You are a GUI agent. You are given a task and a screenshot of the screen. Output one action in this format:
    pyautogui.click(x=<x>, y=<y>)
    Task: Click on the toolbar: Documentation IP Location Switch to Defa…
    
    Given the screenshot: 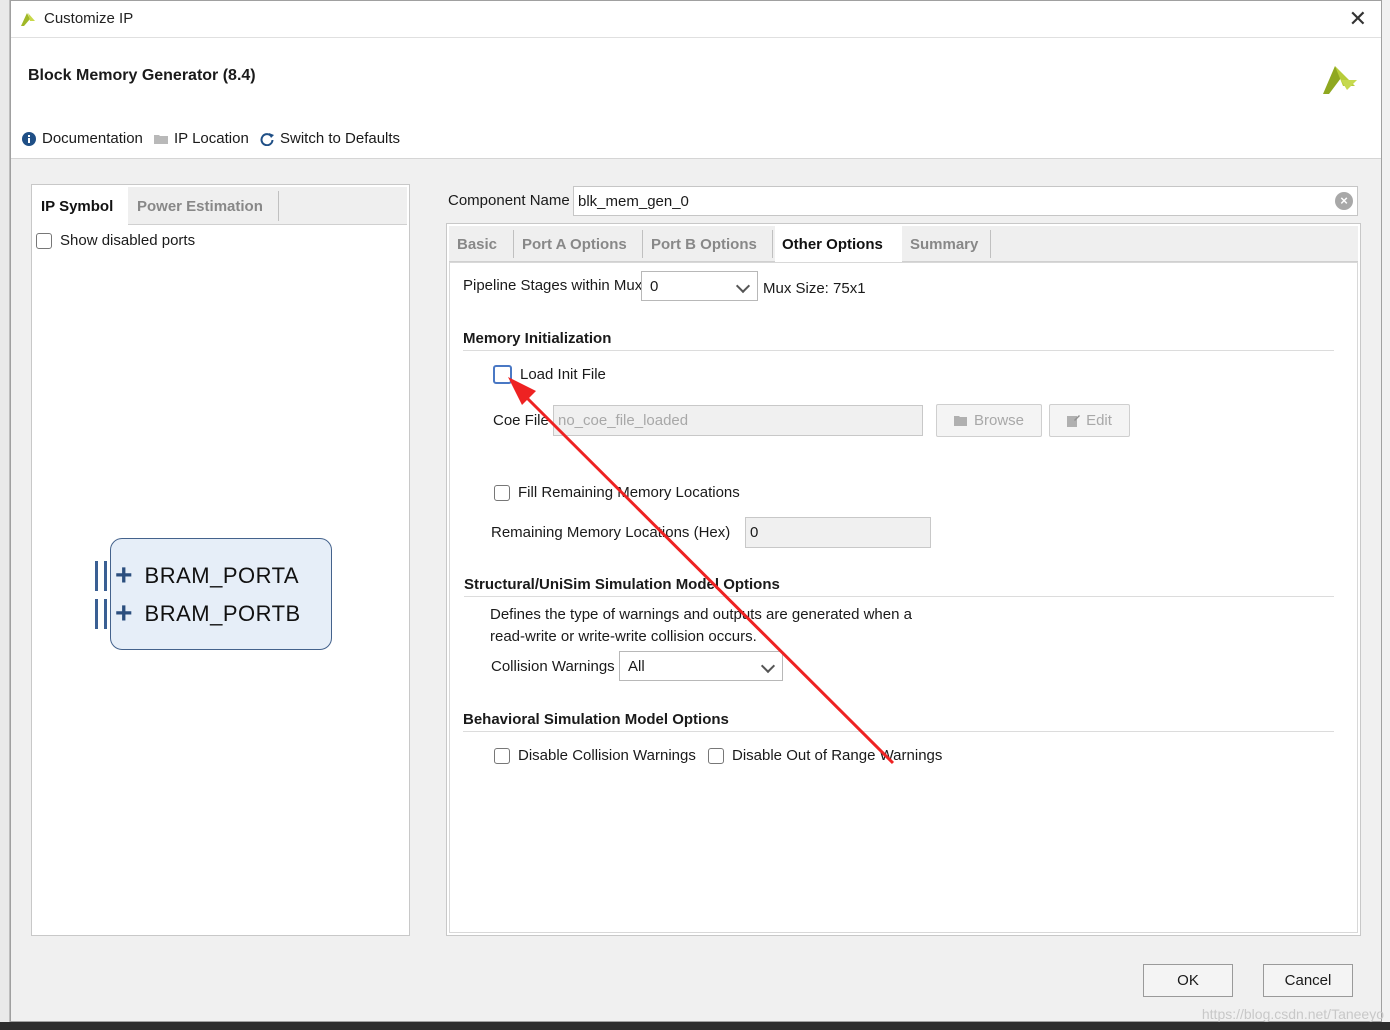 What is the action you would take?
    pyautogui.click(x=696, y=140)
    